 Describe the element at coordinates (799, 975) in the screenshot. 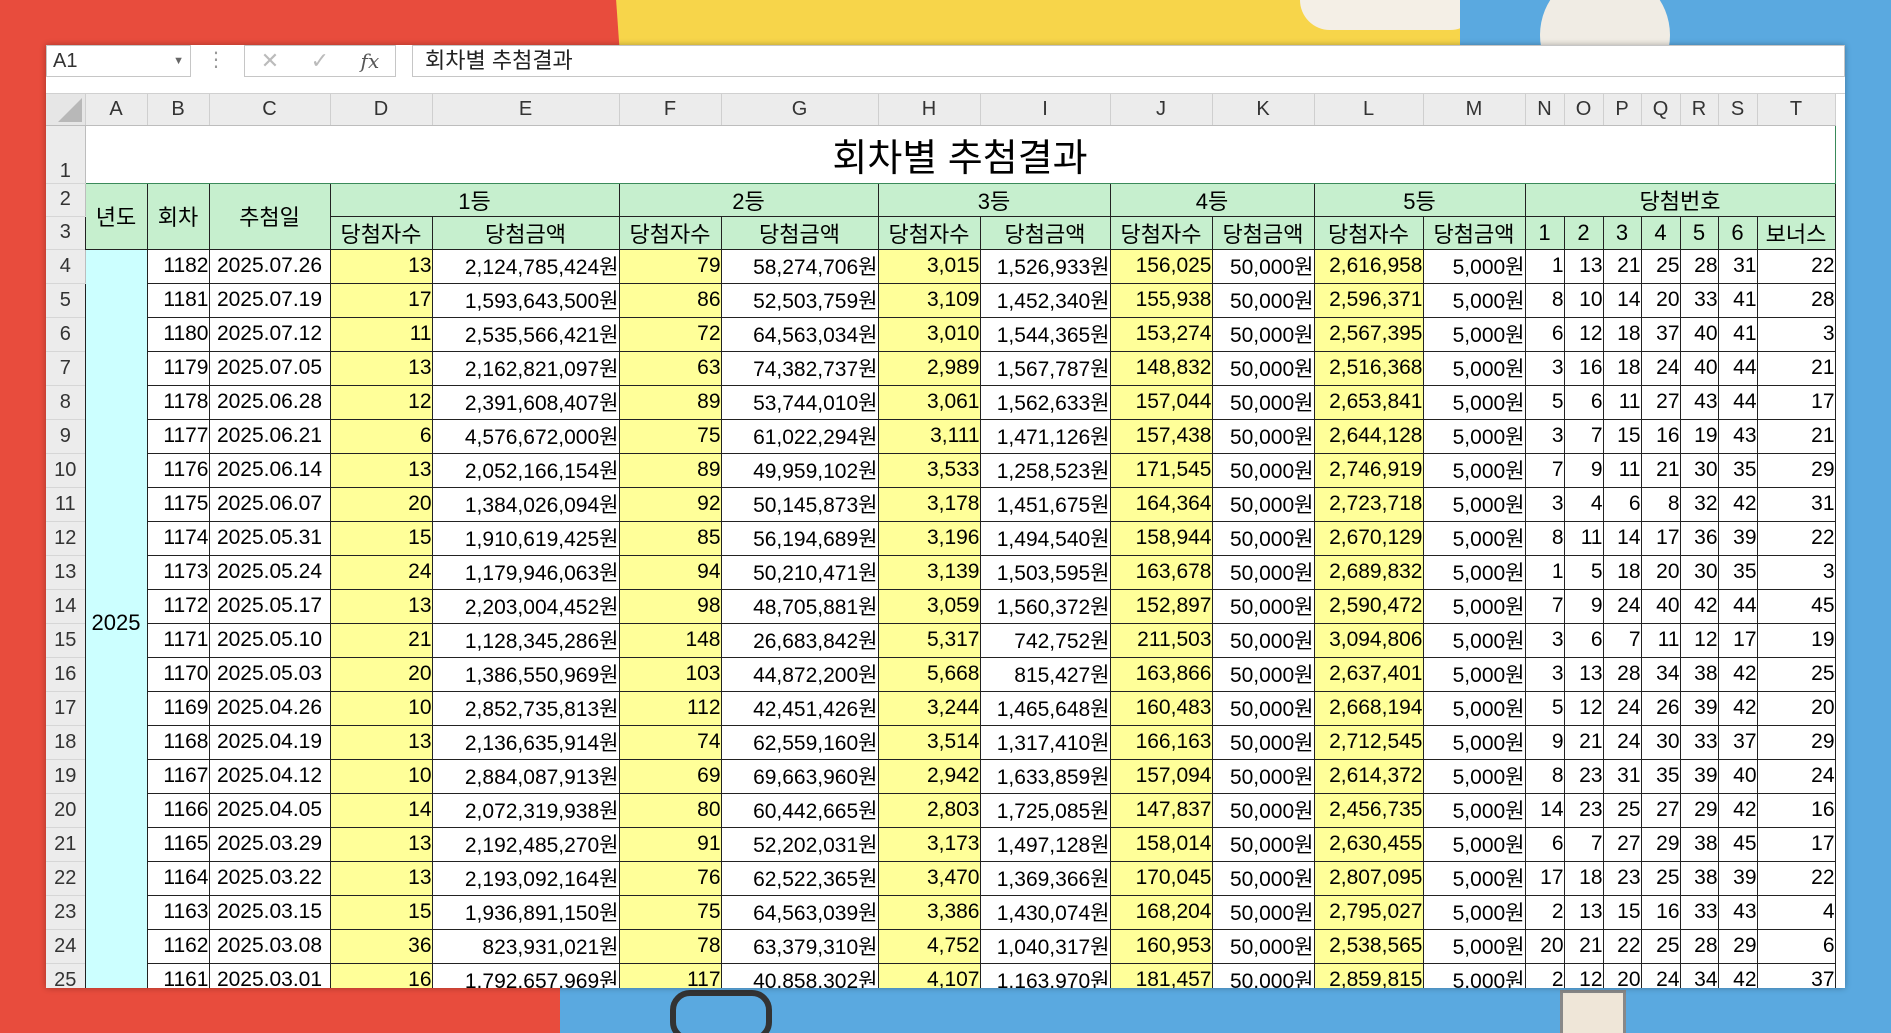

I see `amount-cell: 40,858,302원` at that location.